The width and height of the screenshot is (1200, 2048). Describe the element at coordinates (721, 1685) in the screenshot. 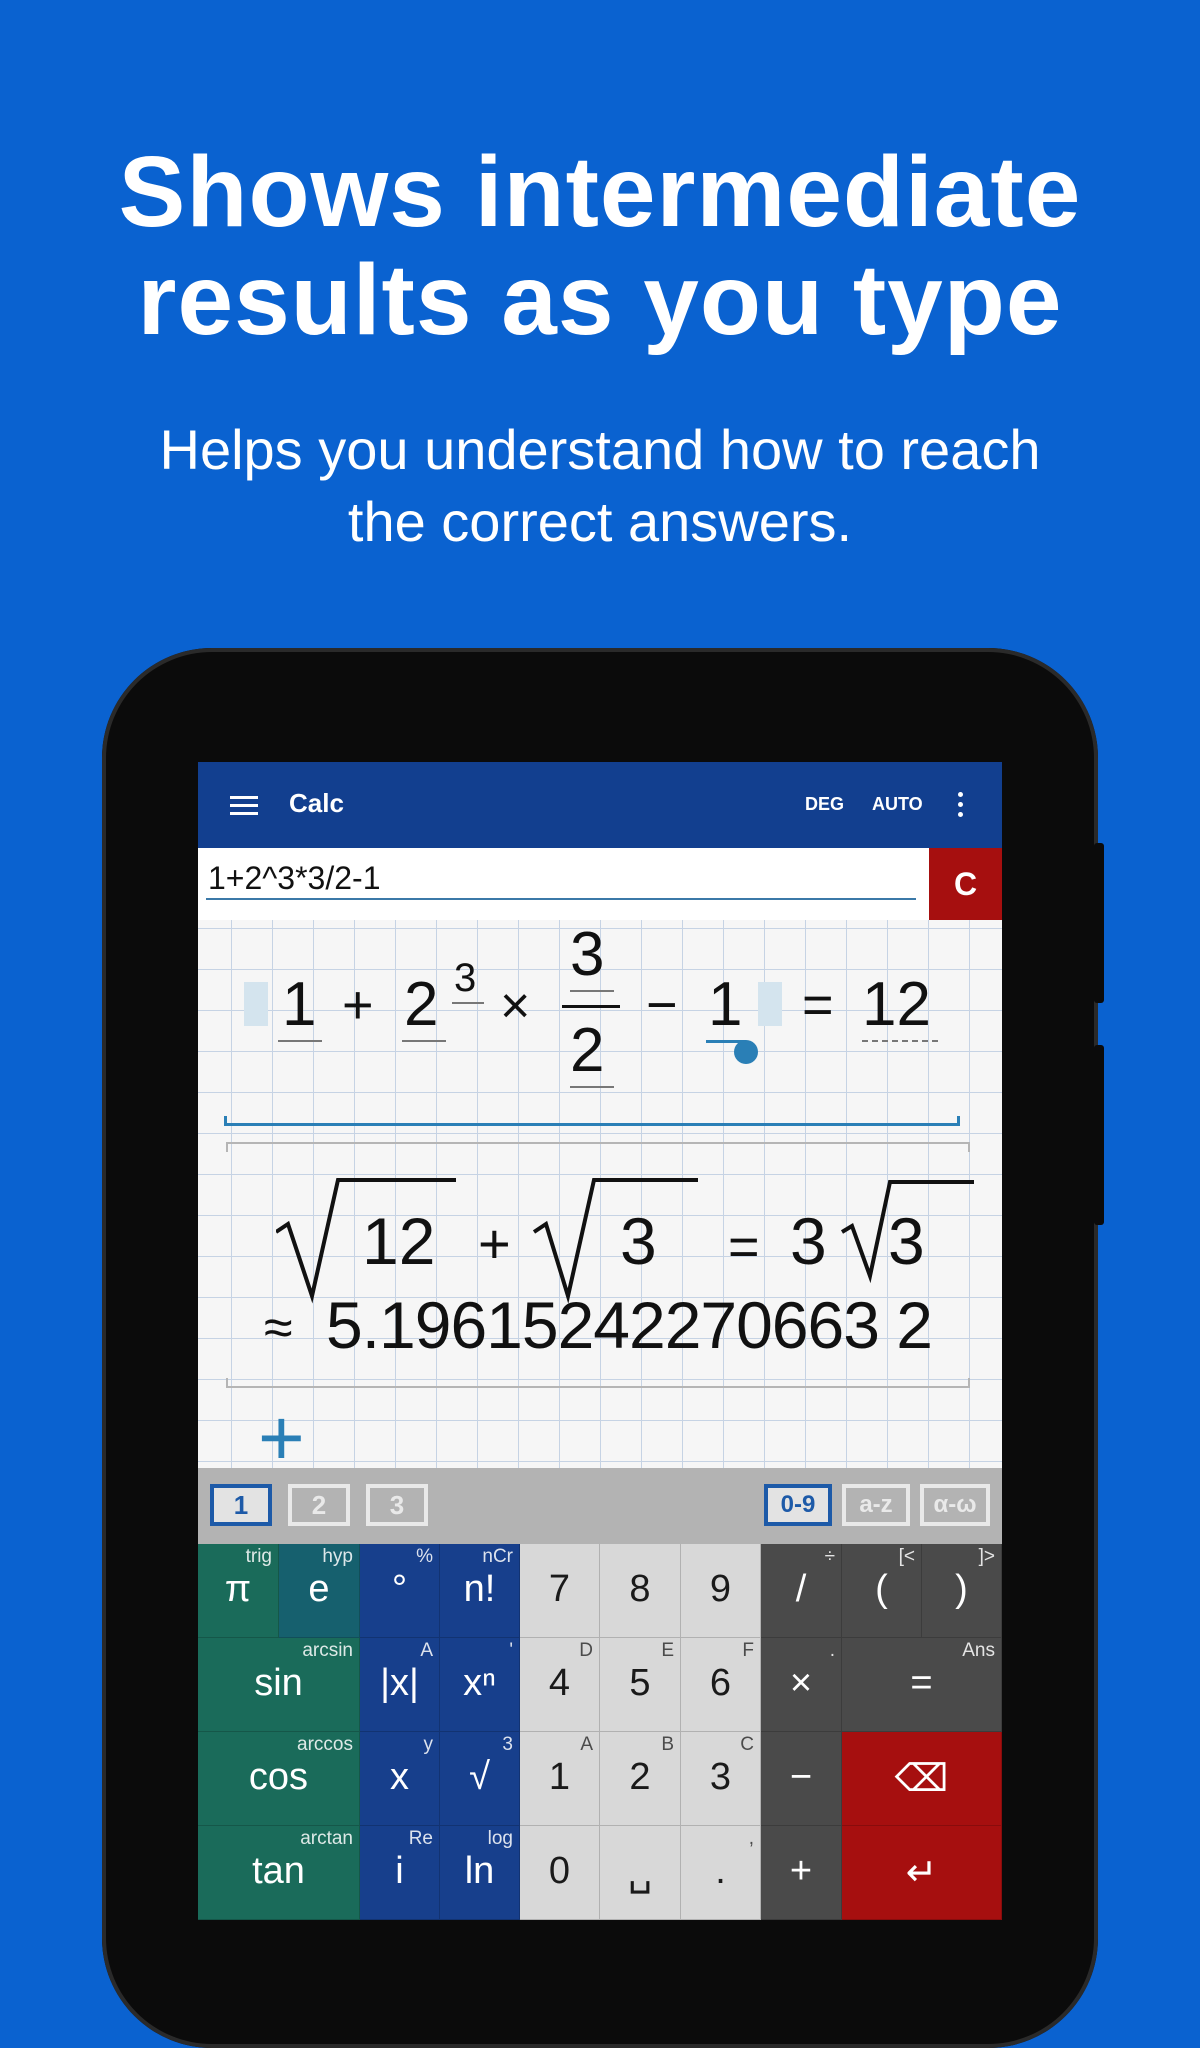

I see `key-6: F6` at that location.